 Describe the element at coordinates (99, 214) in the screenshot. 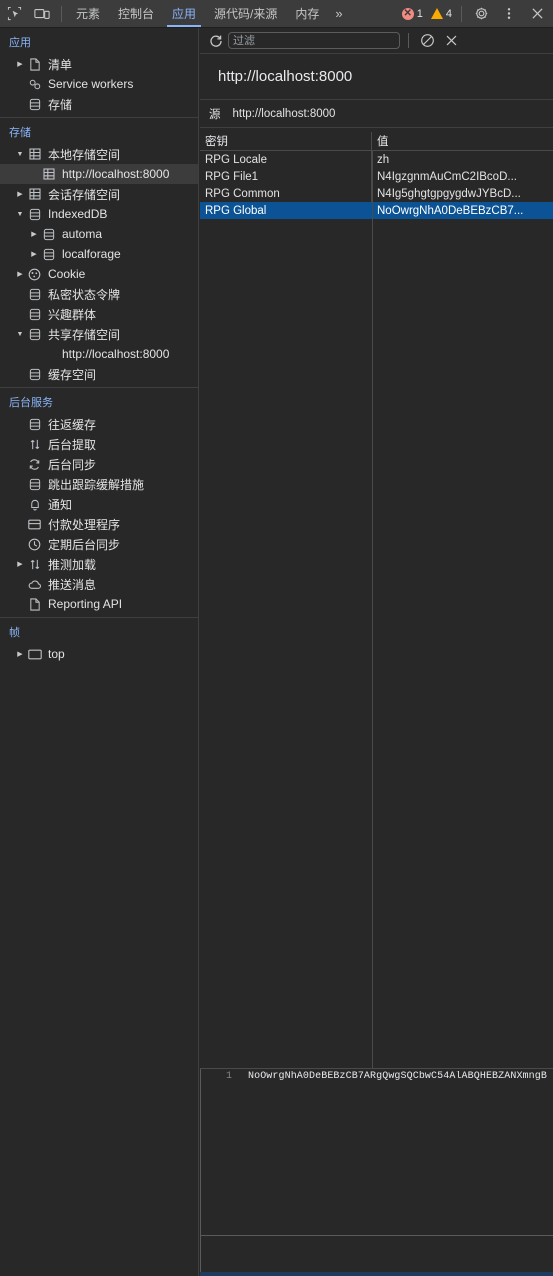

I see `sidebar-item-indexeddb: IndexedDB` at that location.